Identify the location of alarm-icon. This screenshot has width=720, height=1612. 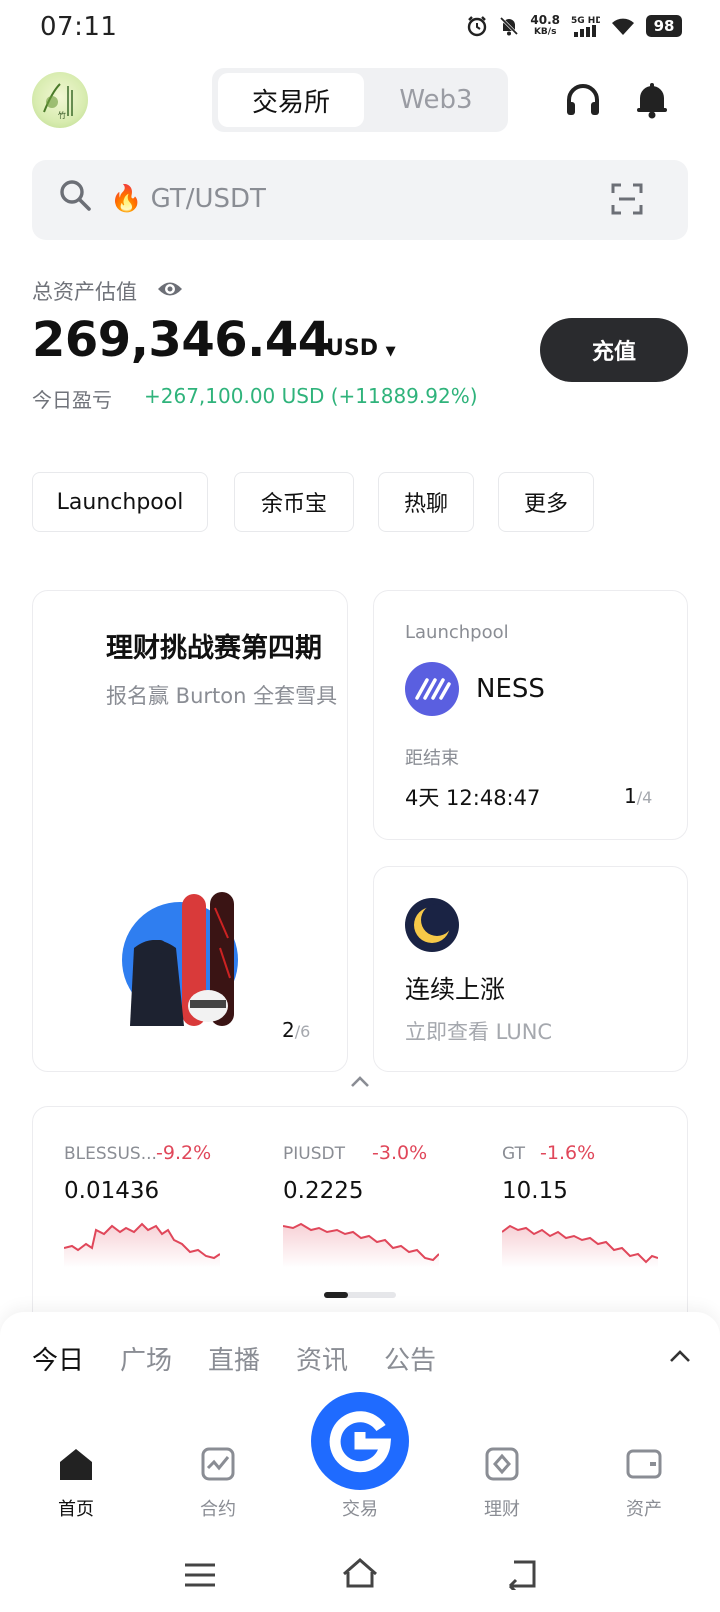
(477, 26).